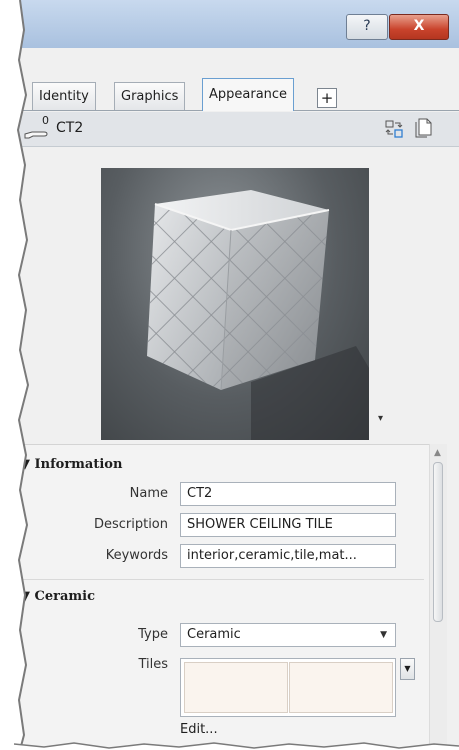 This screenshot has height=750, width=459. I want to click on tiles-dropdown-button: ▼, so click(407, 669).